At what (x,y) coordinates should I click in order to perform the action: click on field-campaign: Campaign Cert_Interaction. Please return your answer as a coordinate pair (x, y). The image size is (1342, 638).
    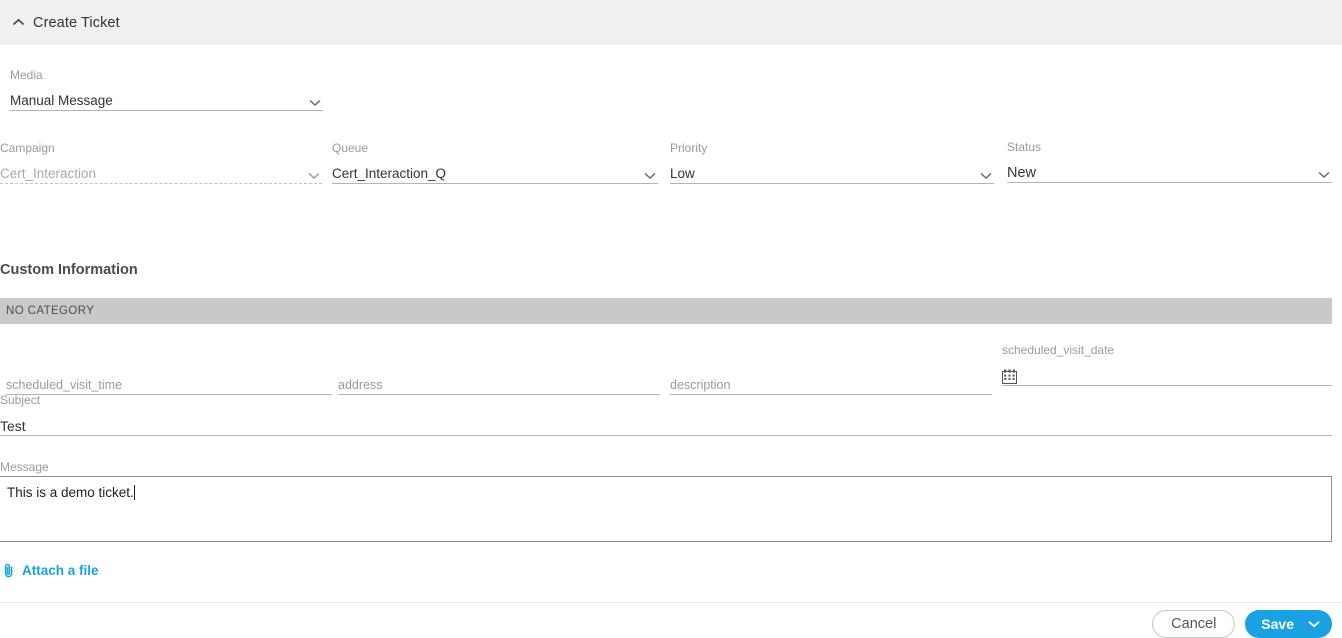
    Looking at the image, I should click on (161, 162).